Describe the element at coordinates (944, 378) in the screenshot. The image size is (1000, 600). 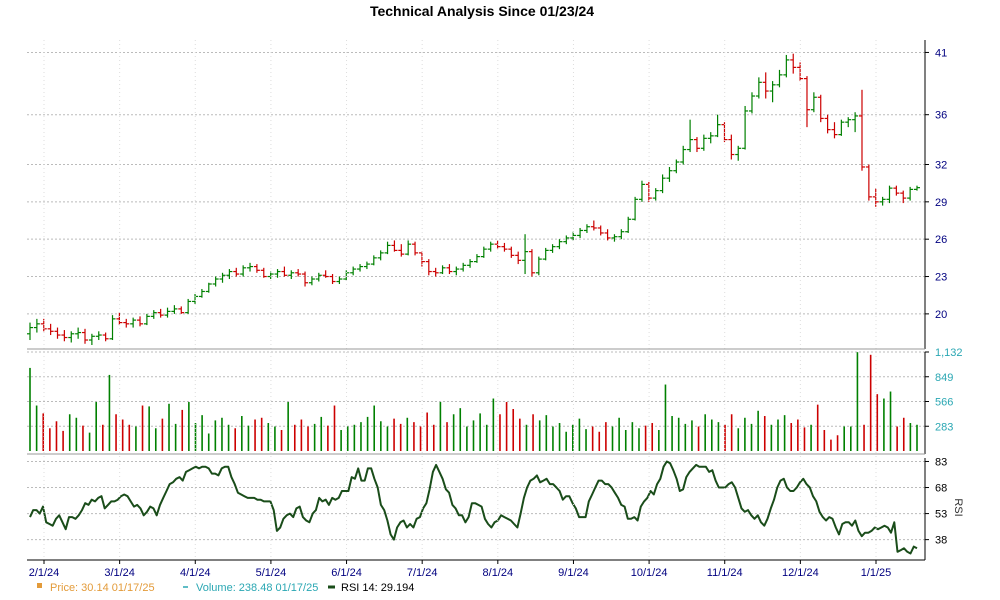
I see `volume-axis-tick-label: 849` at that location.